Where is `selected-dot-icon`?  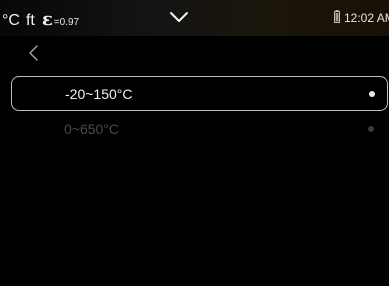
selected-dot-icon is located at coordinates (372, 94).